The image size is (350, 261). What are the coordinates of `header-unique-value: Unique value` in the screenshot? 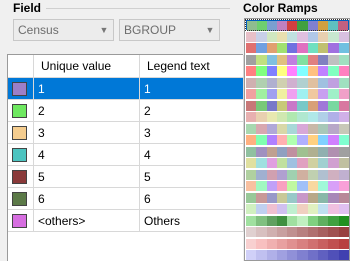 It's located at (87, 66).